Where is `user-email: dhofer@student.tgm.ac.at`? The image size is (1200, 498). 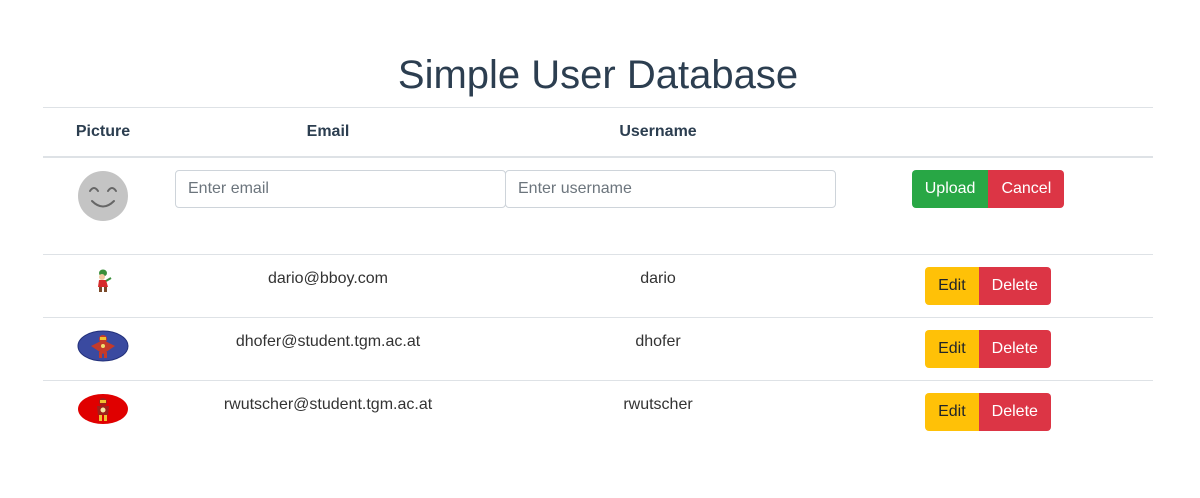 user-email: dhofer@student.tgm.ac.at is located at coordinates (328, 341).